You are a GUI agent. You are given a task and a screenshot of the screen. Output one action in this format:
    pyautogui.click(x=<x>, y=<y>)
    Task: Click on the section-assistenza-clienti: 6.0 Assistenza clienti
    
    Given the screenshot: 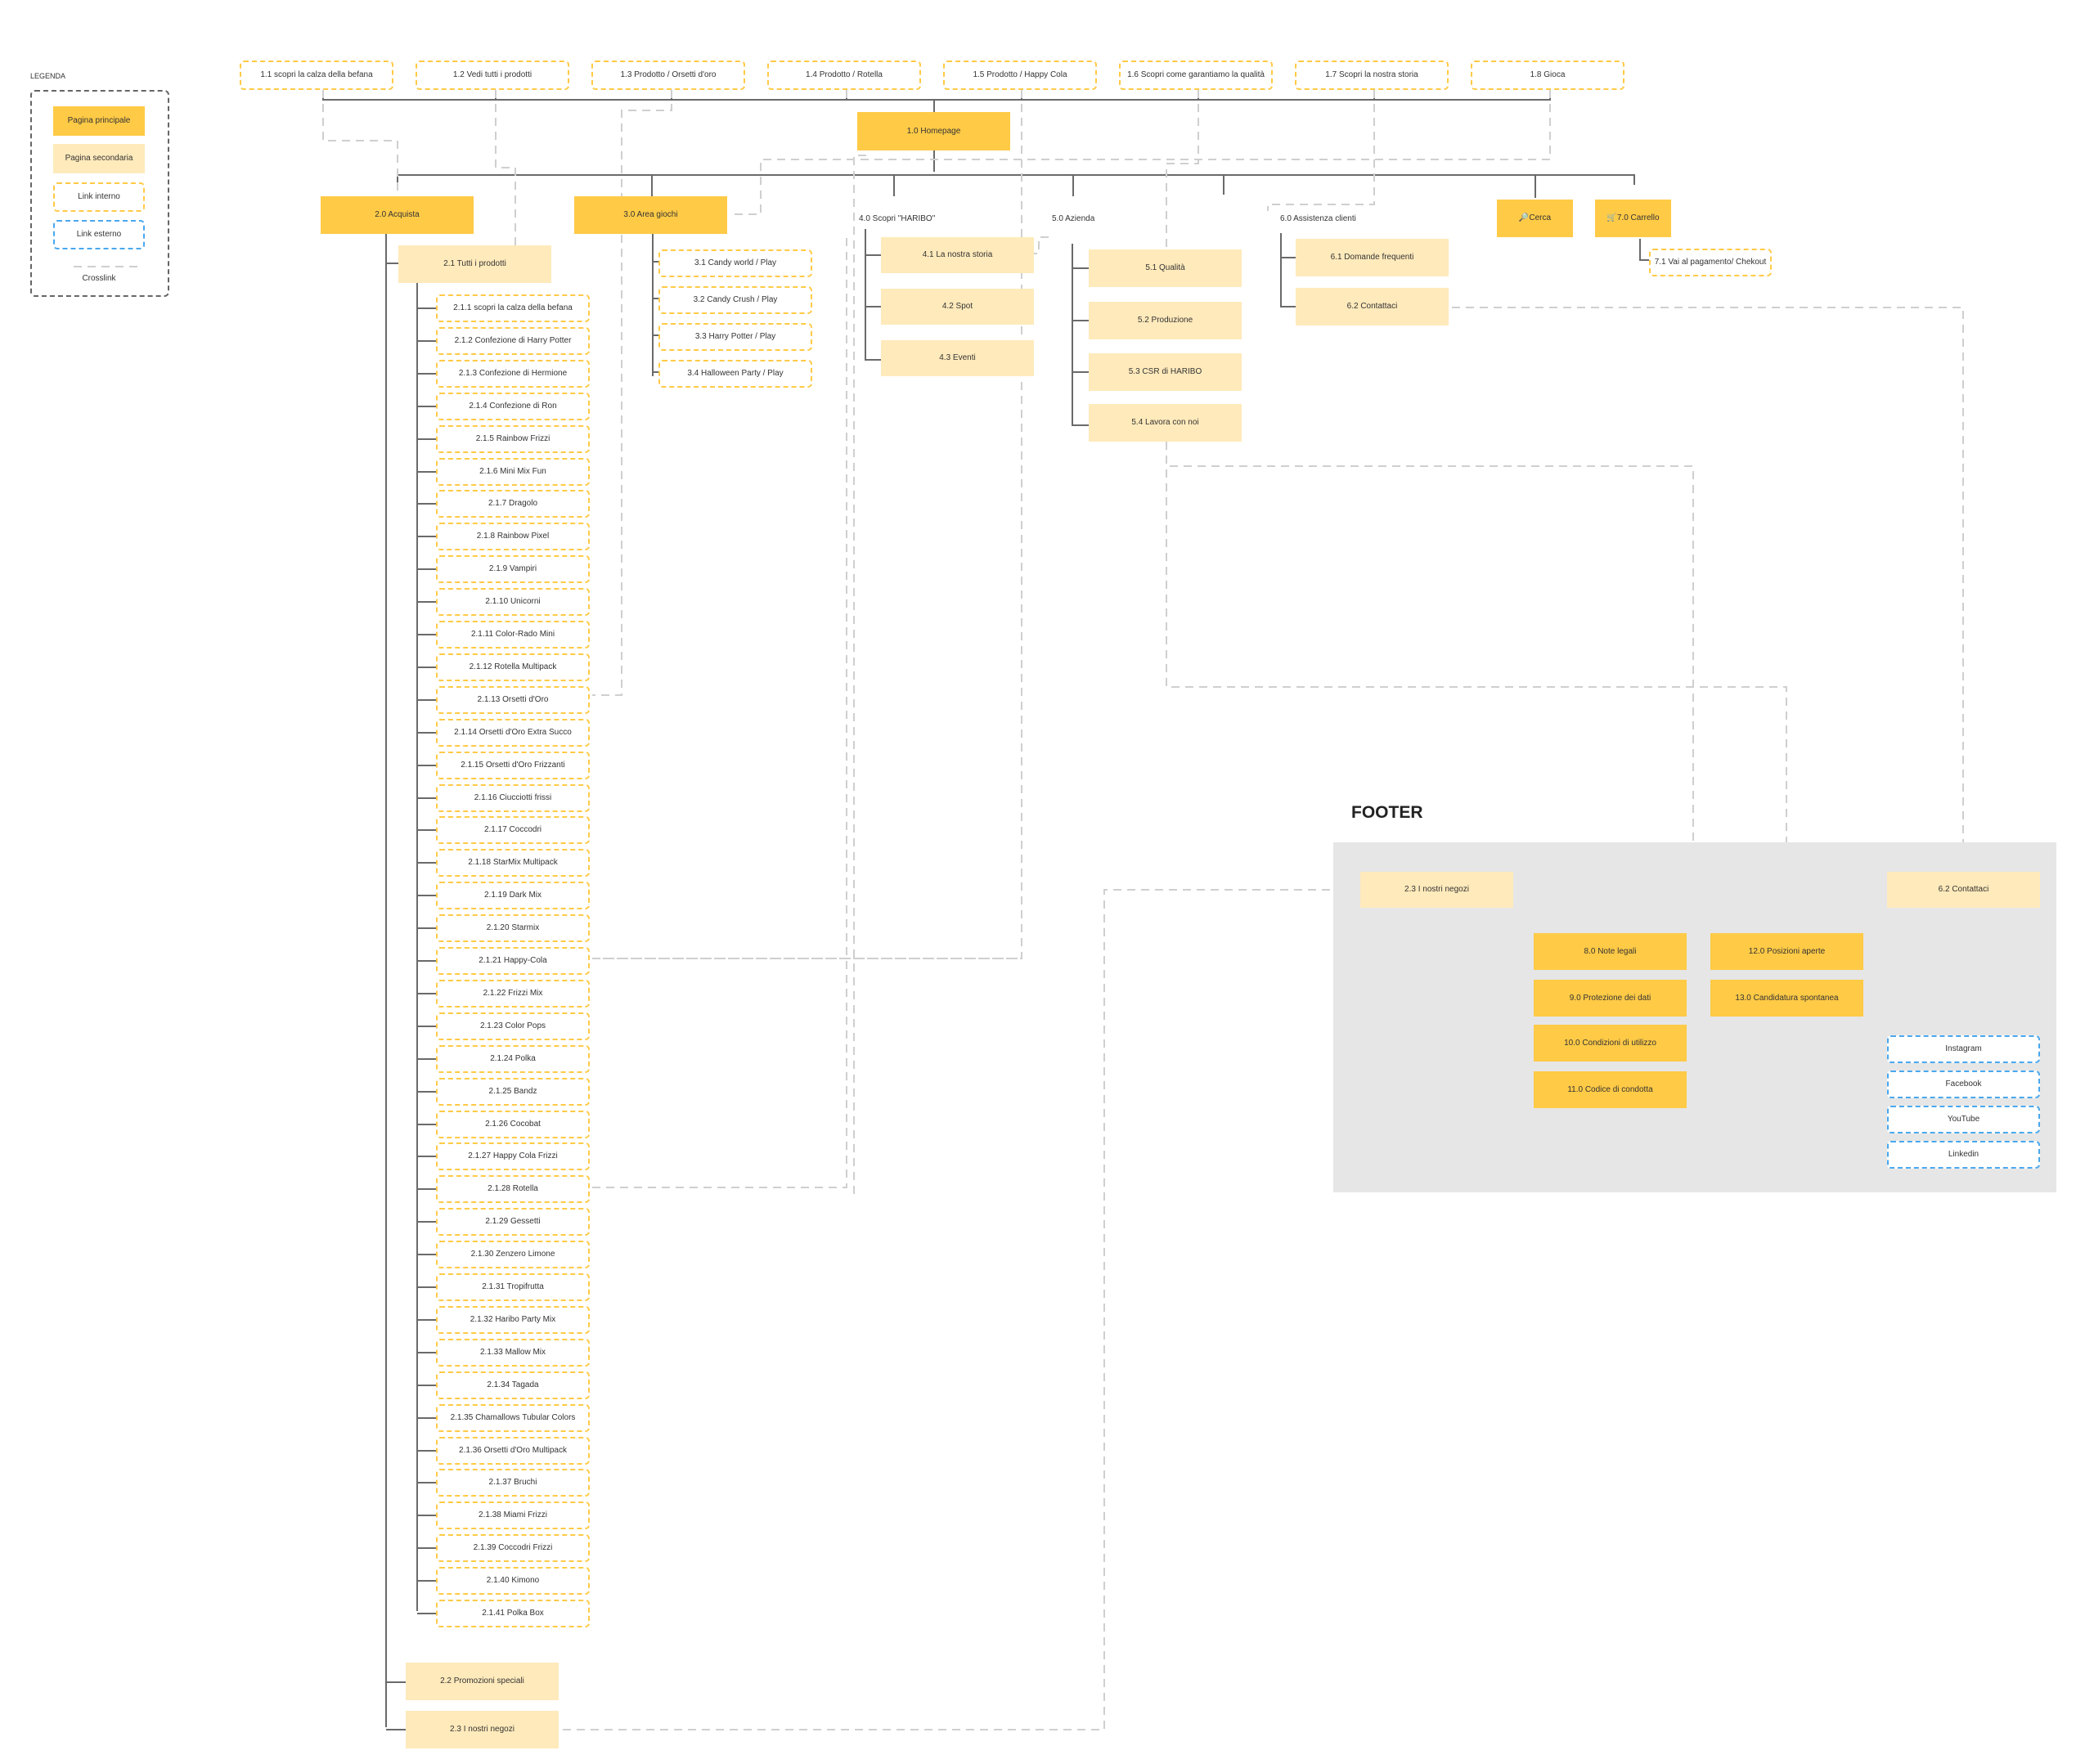 What is the action you would take?
    pyautogui.click(x=1339, y=219)
    